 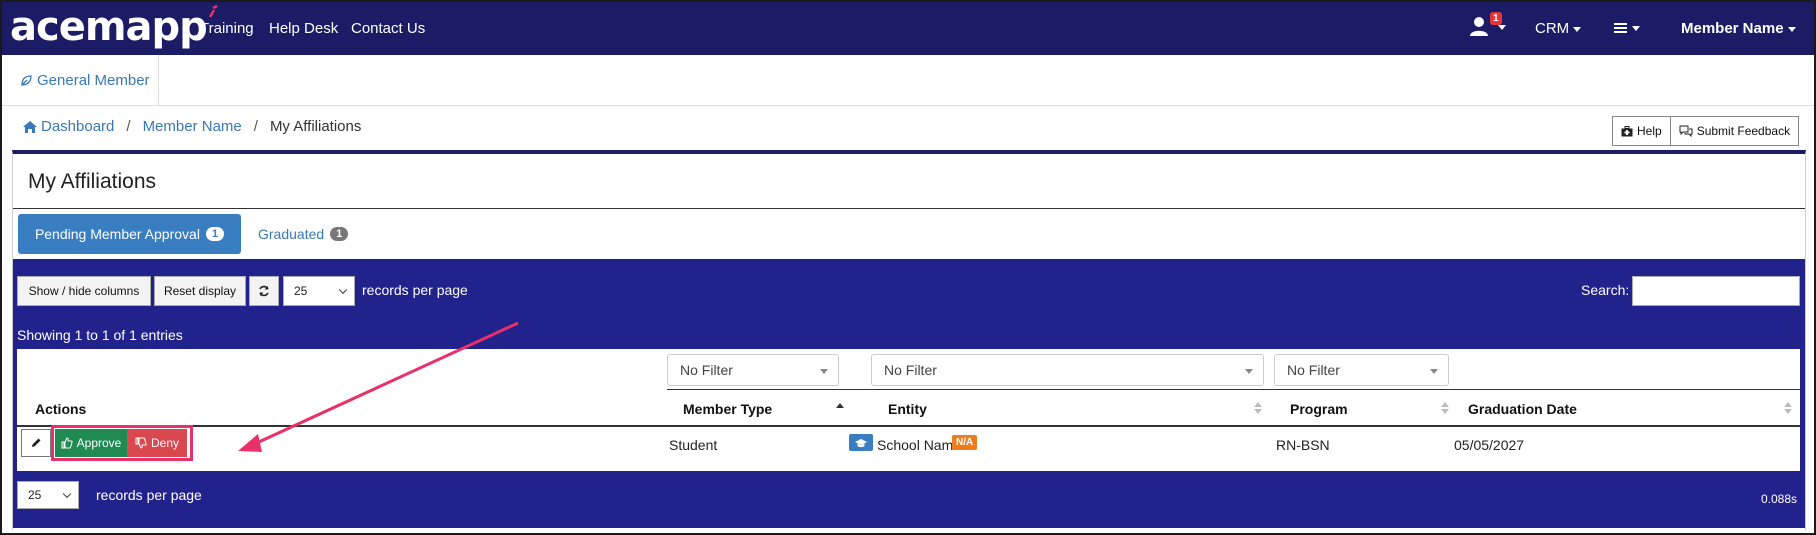 I want to click on graduation-cap-icon, so click(x=861, y=442).